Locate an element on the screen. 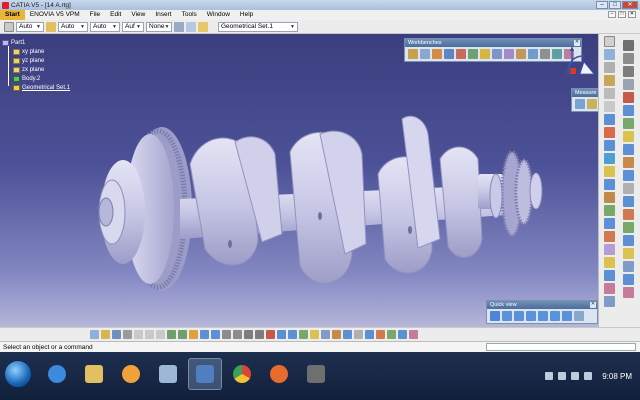  constraint-icon is located at coordinates (347, 334).